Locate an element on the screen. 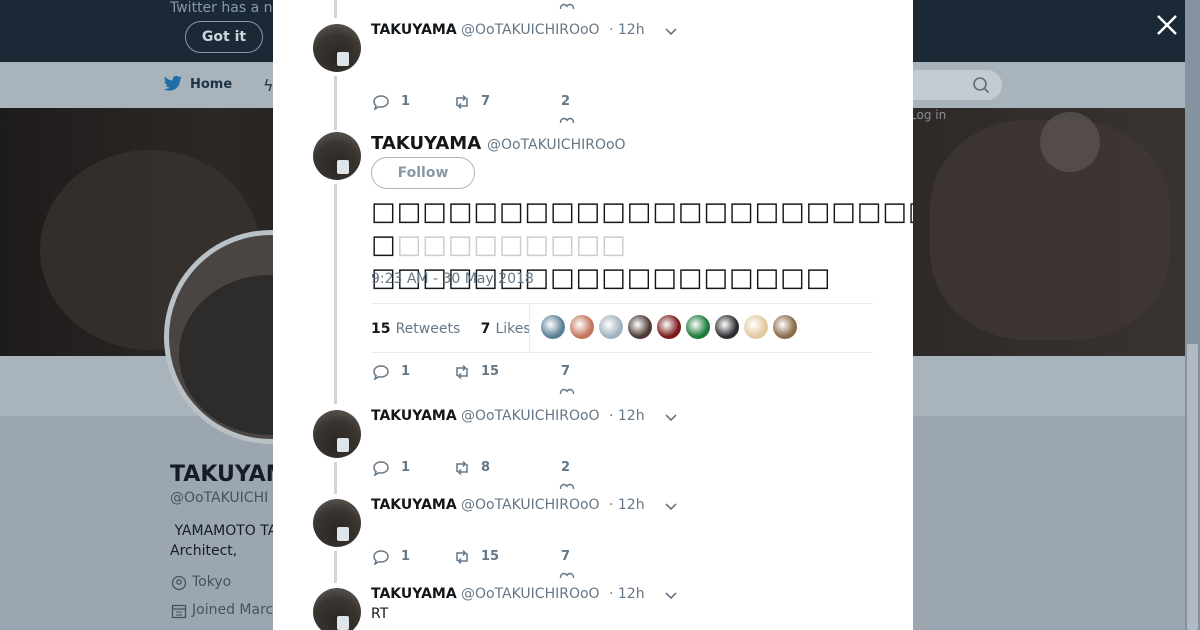 The width and height of the screenshot is (1200, 630). tweet-stats: 15 Retweets 7 Likes is located at coordinates (622, 328).